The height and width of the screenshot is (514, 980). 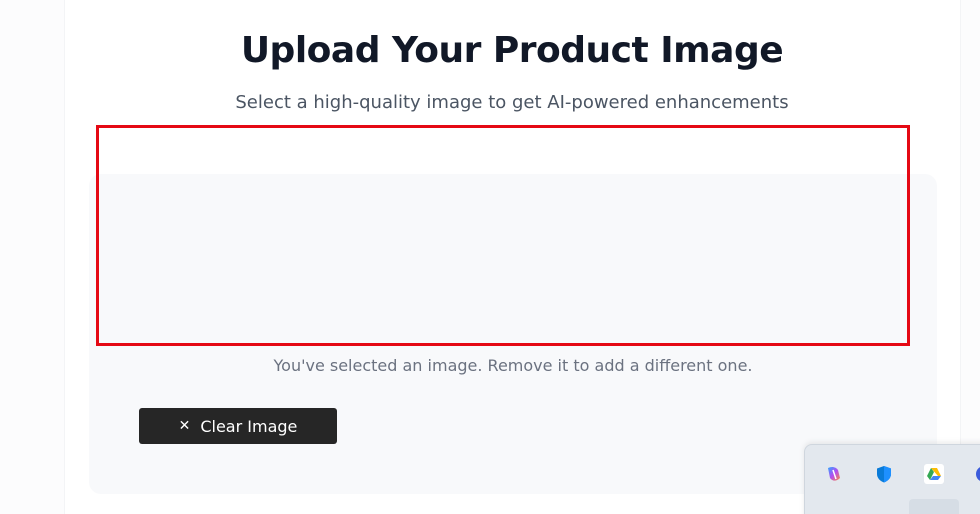 I want to click on right-margin, so click(x=970, y=257).